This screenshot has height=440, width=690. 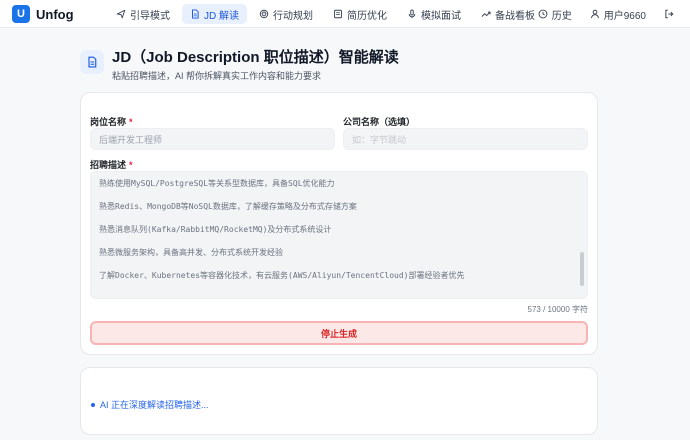 I want to click on user-menu: 用户9660, so click(x=618, y=14).